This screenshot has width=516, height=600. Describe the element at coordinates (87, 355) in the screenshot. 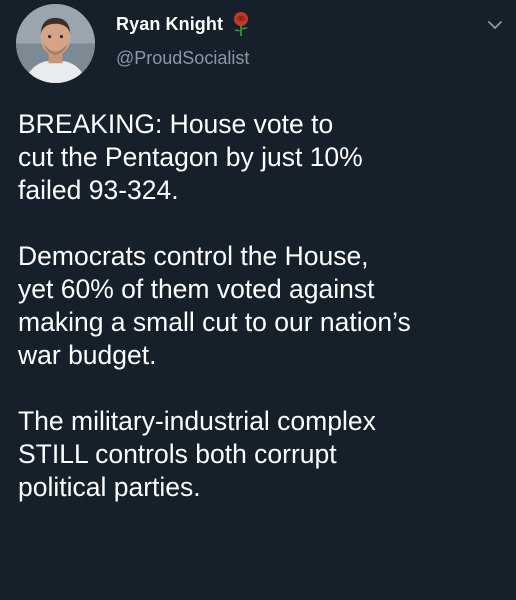

I see `tweet-line: war budget.` at that location.